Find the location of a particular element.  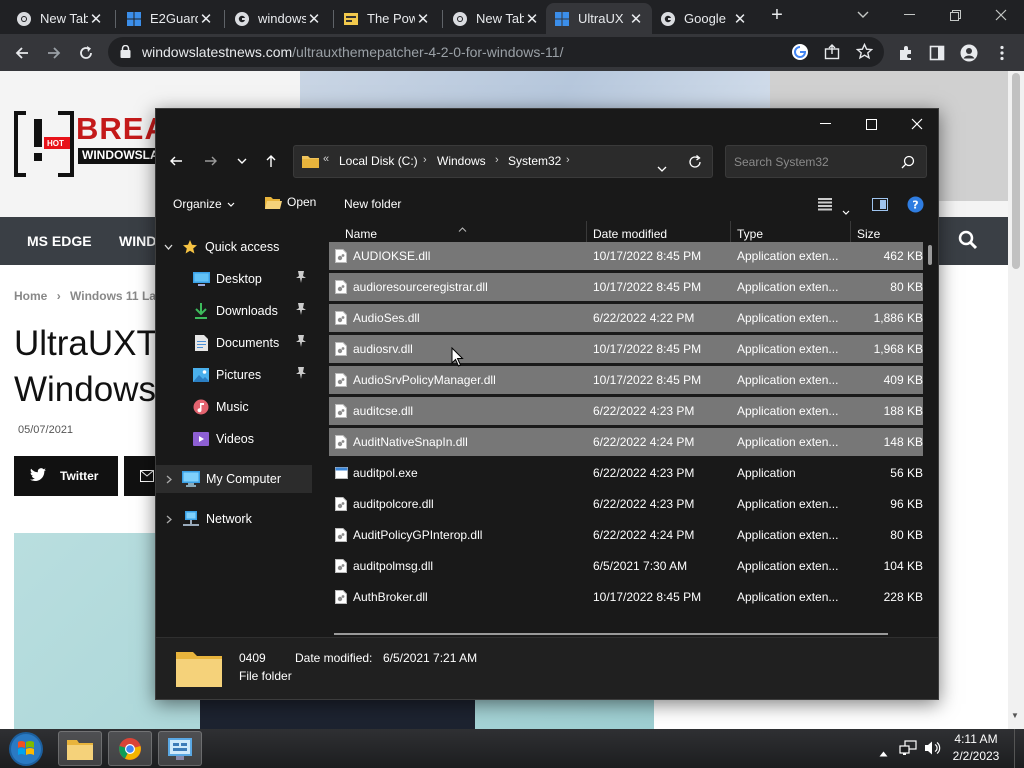

tab-6-active: UltraUX ✕ is located at coordinates (599, 18).